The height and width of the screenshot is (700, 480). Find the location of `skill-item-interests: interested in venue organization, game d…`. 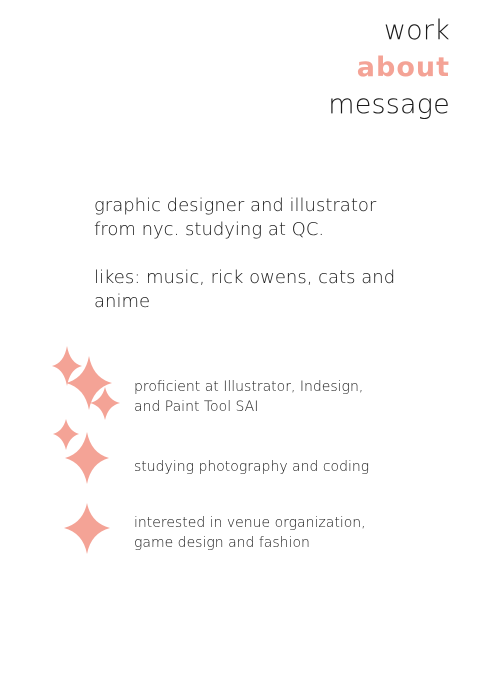

skill-item-interests: interested in venue organization, game d… is located at coordinates (250, 533).